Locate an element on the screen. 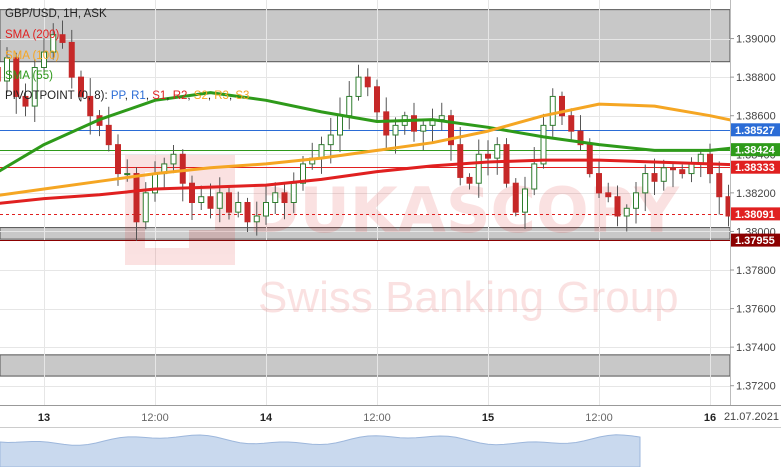 Image resolution: width=781 pixels, height=467 pixels. sma-100-label: SMA (100) is located at coordinates (32, 56).